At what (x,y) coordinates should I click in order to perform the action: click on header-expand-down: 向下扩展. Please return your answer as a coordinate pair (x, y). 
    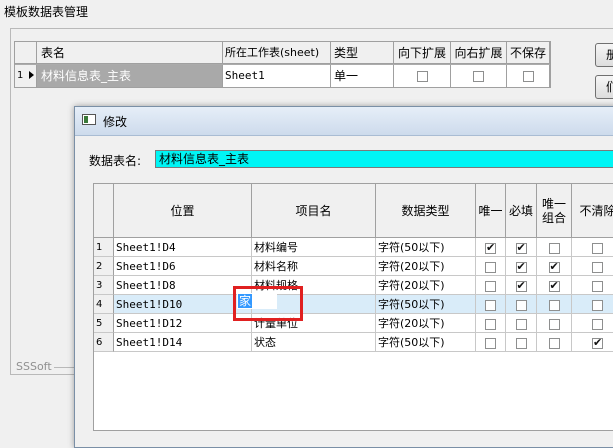
    Looking at the image, I should click on (422, 53).